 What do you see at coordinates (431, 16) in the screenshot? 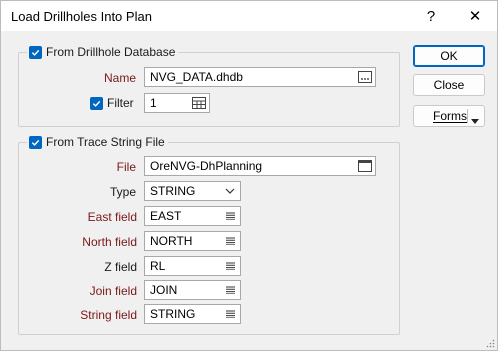
I see `help-button: ?` at bounding box center [431, 16].